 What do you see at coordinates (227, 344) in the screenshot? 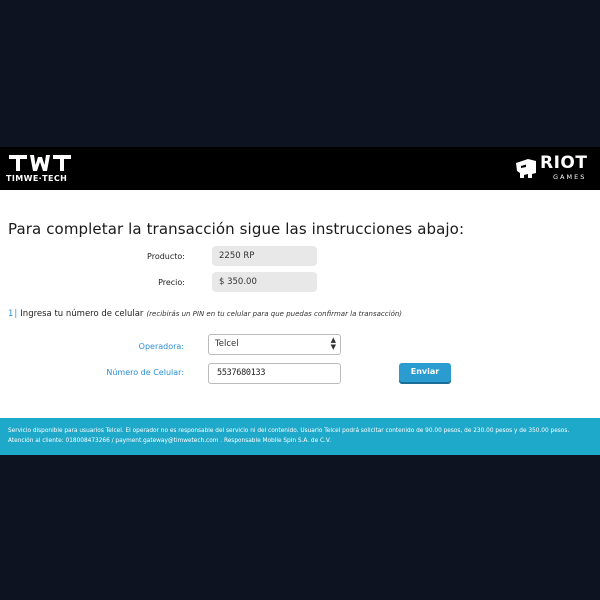
I see `operator-selected-value: Telcel` at bounding box center [227, 344].